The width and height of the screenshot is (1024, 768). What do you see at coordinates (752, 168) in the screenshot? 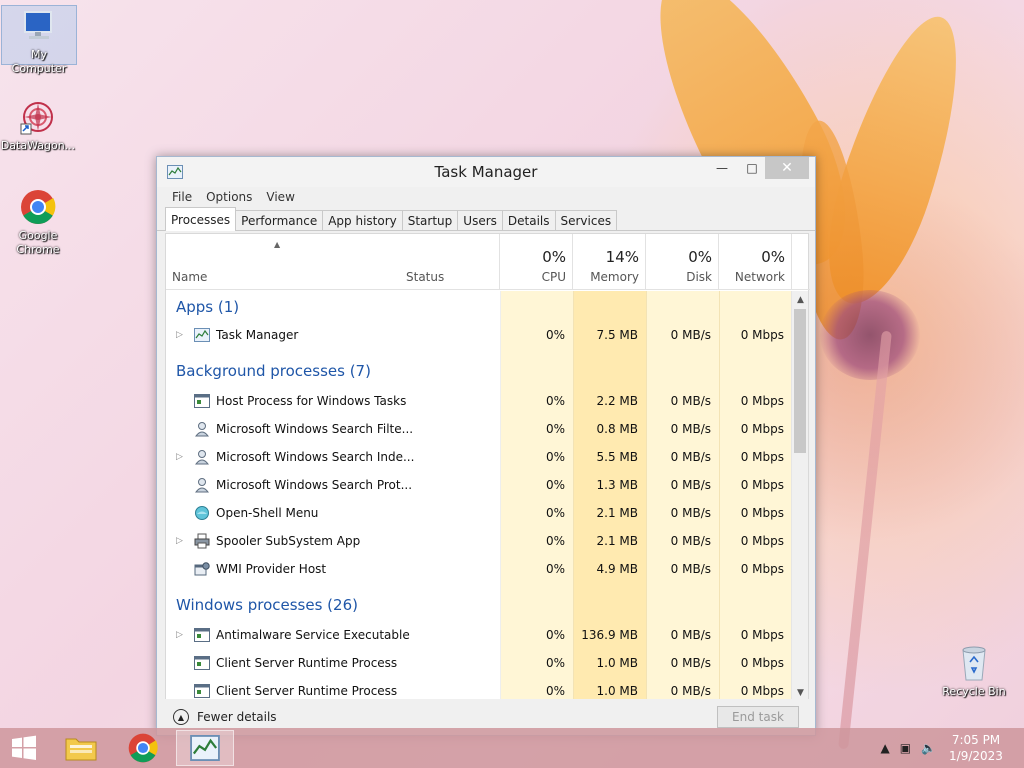
I see `maximize-button: □` at bounding box center [752, 168].